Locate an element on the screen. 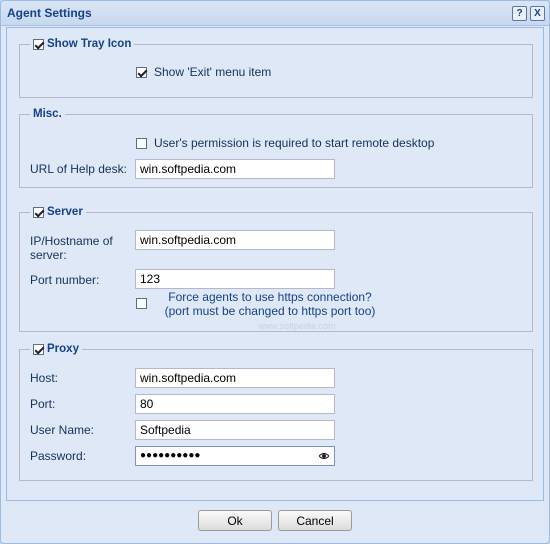 This screenshot has width=550, height=544. misc-legend: Misc. is located at coordinates (47, 114).